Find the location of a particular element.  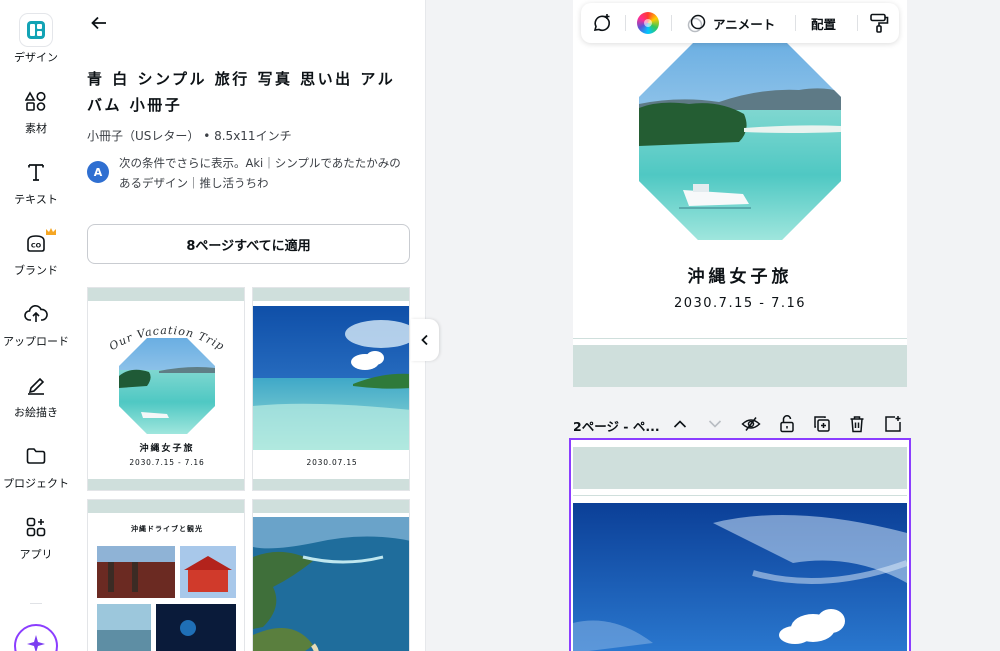

duplicate-icon is located at coordinates (822, 424).